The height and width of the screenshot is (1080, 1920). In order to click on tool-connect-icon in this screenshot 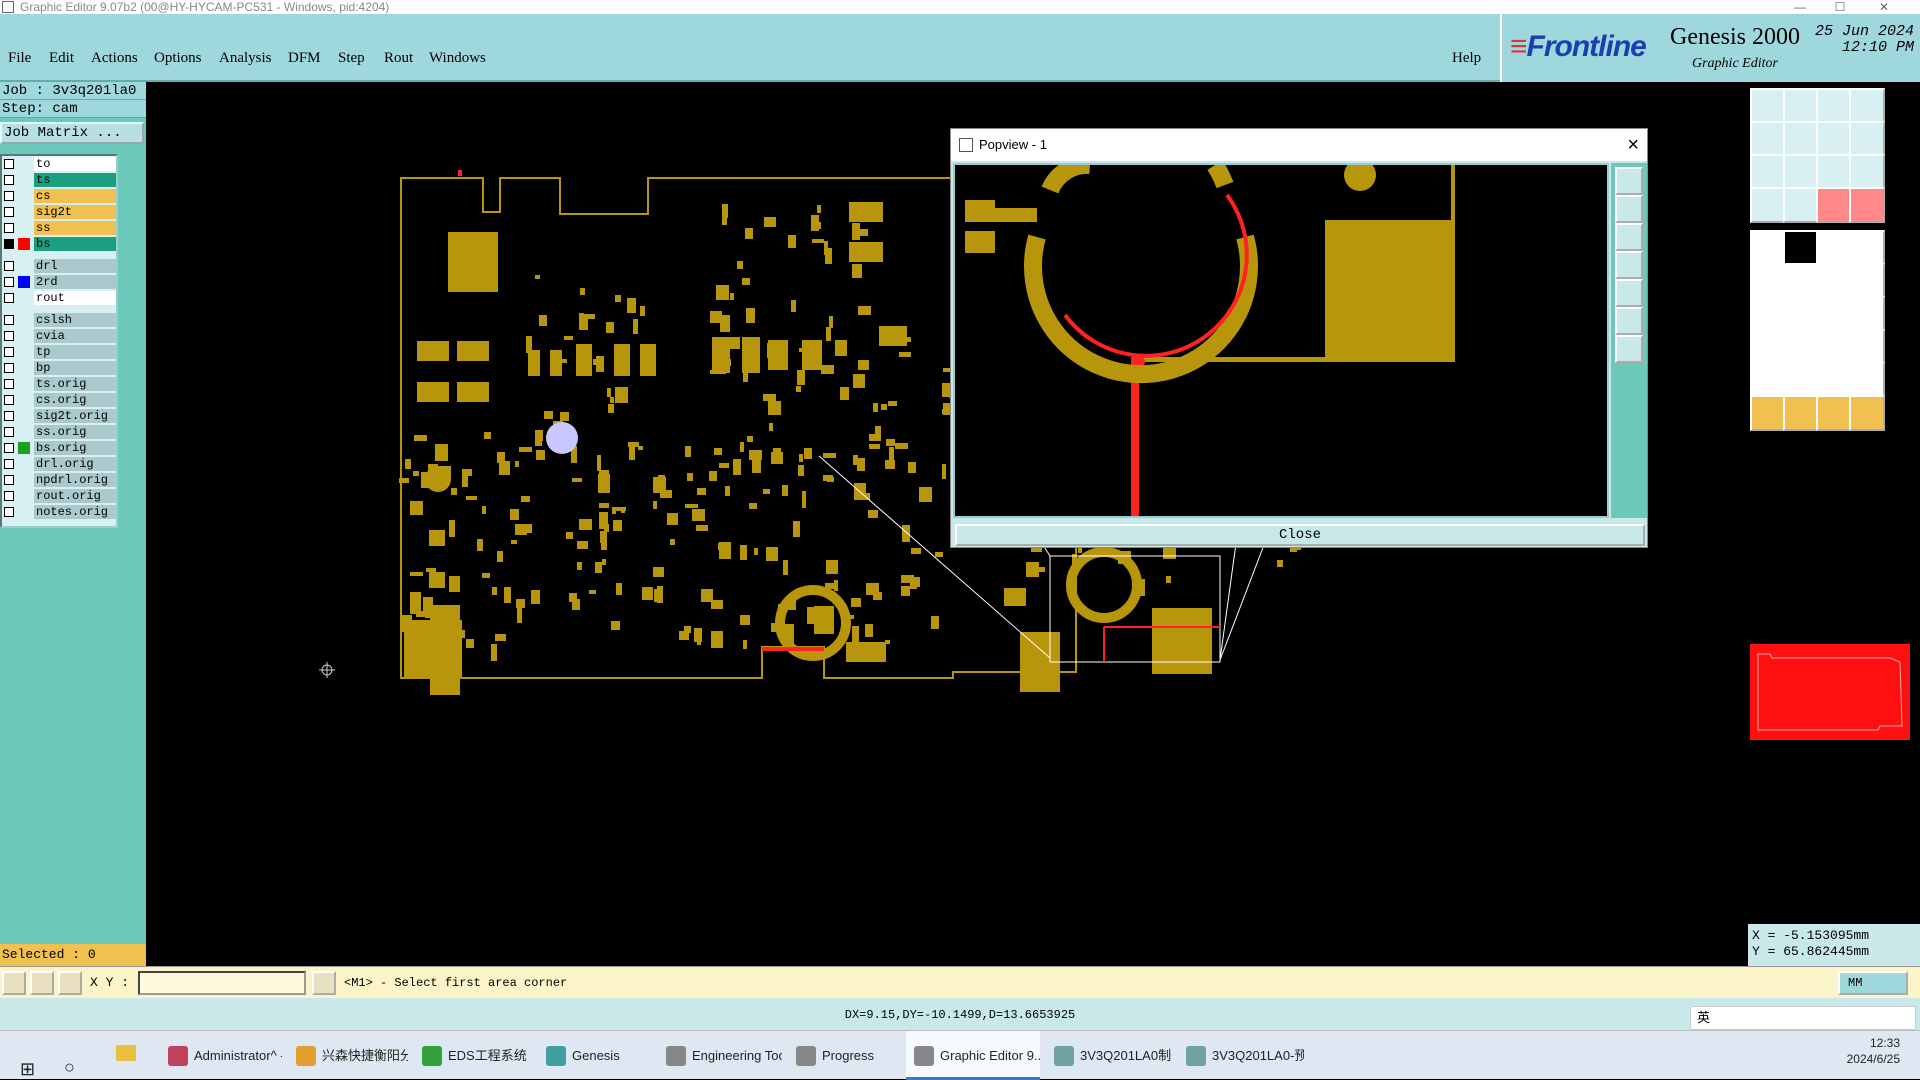, I will do `click(1768, 281)`.